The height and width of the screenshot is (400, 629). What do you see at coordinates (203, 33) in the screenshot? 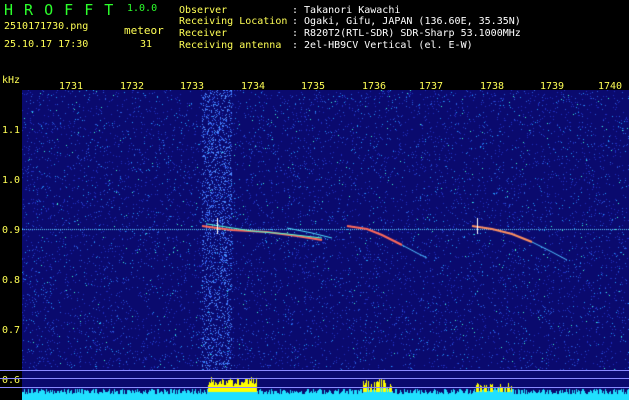
I see `info-label-receiver: Receiver` at bounding box center [203, 33].